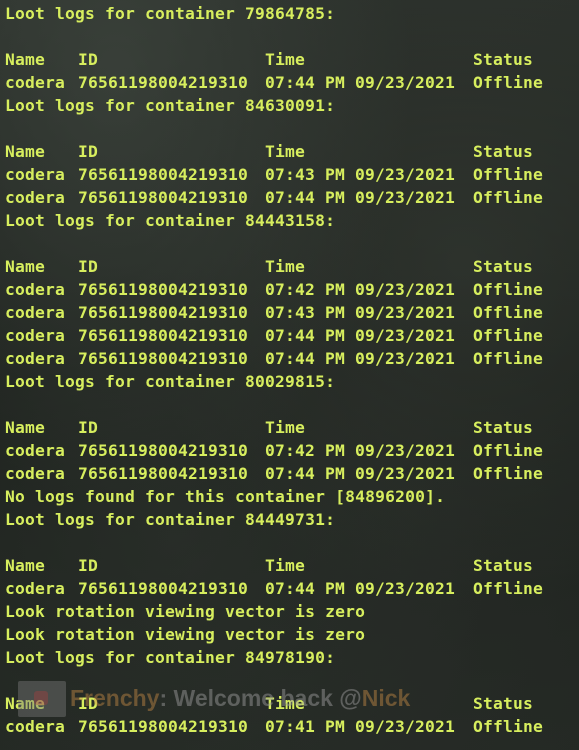 The image size is (579, 750). What do you see at coordinates (170, 13) in the screenshot?
I see `container-header: Loot logs for container 79864785:` at bounding box center [170, 13].